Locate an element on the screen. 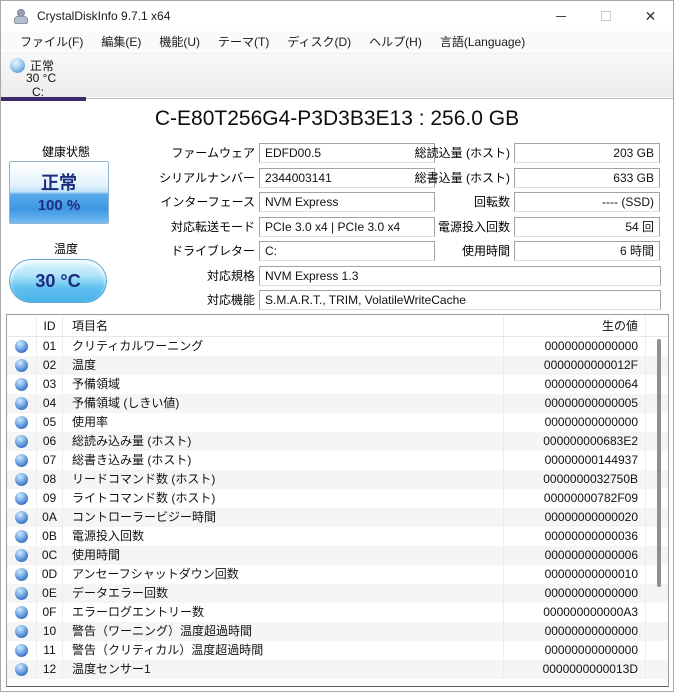  row-id: 0A is located at coordinates (50, 517).